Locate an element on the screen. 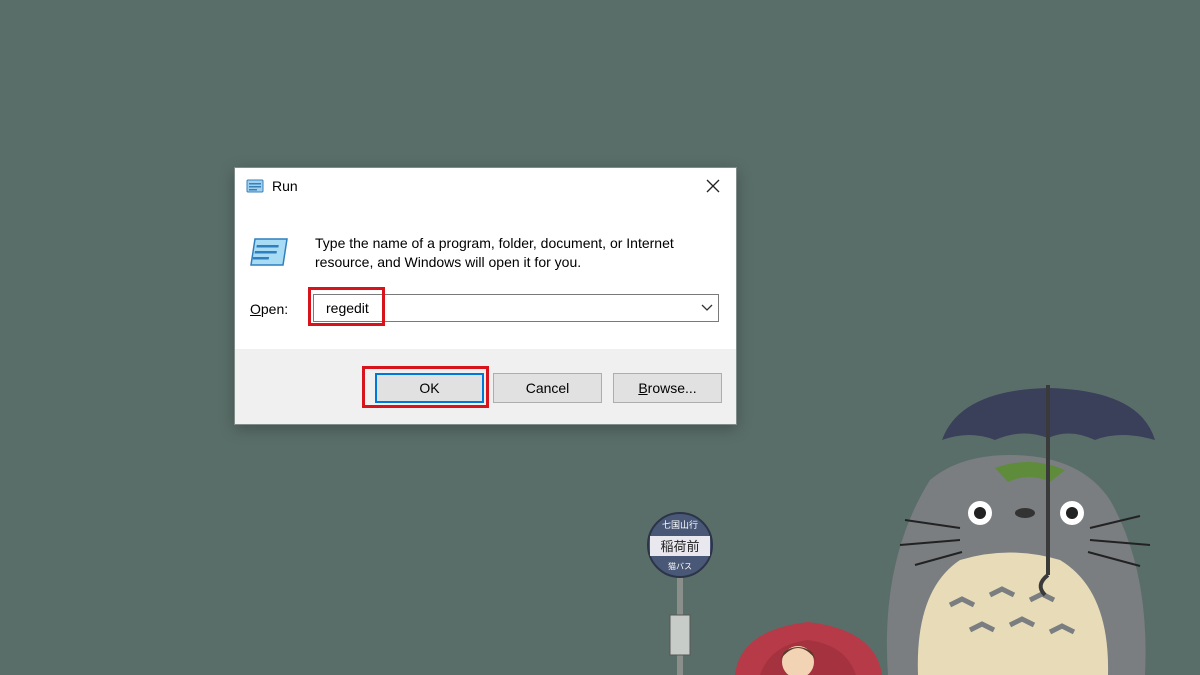 The width and height of the screenshot is (1200, 675). girl-with-umbrella is located at coordinates (808, 648).